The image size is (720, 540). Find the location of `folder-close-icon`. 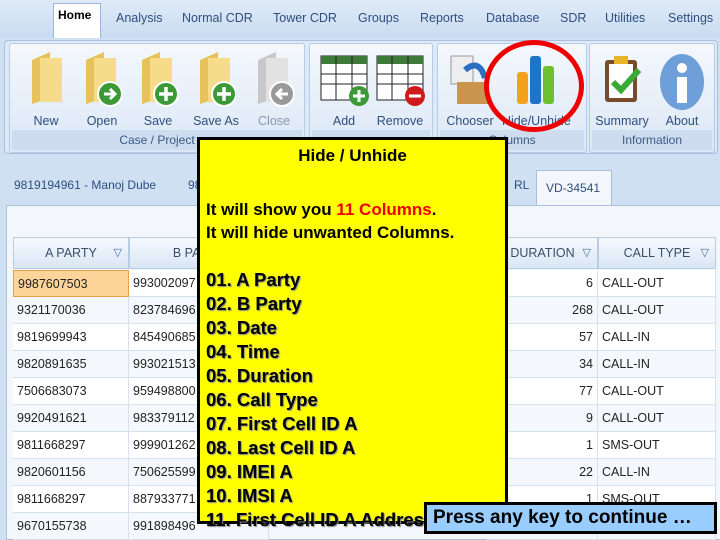

folder-close-icon is located at coordinates (276, 79).